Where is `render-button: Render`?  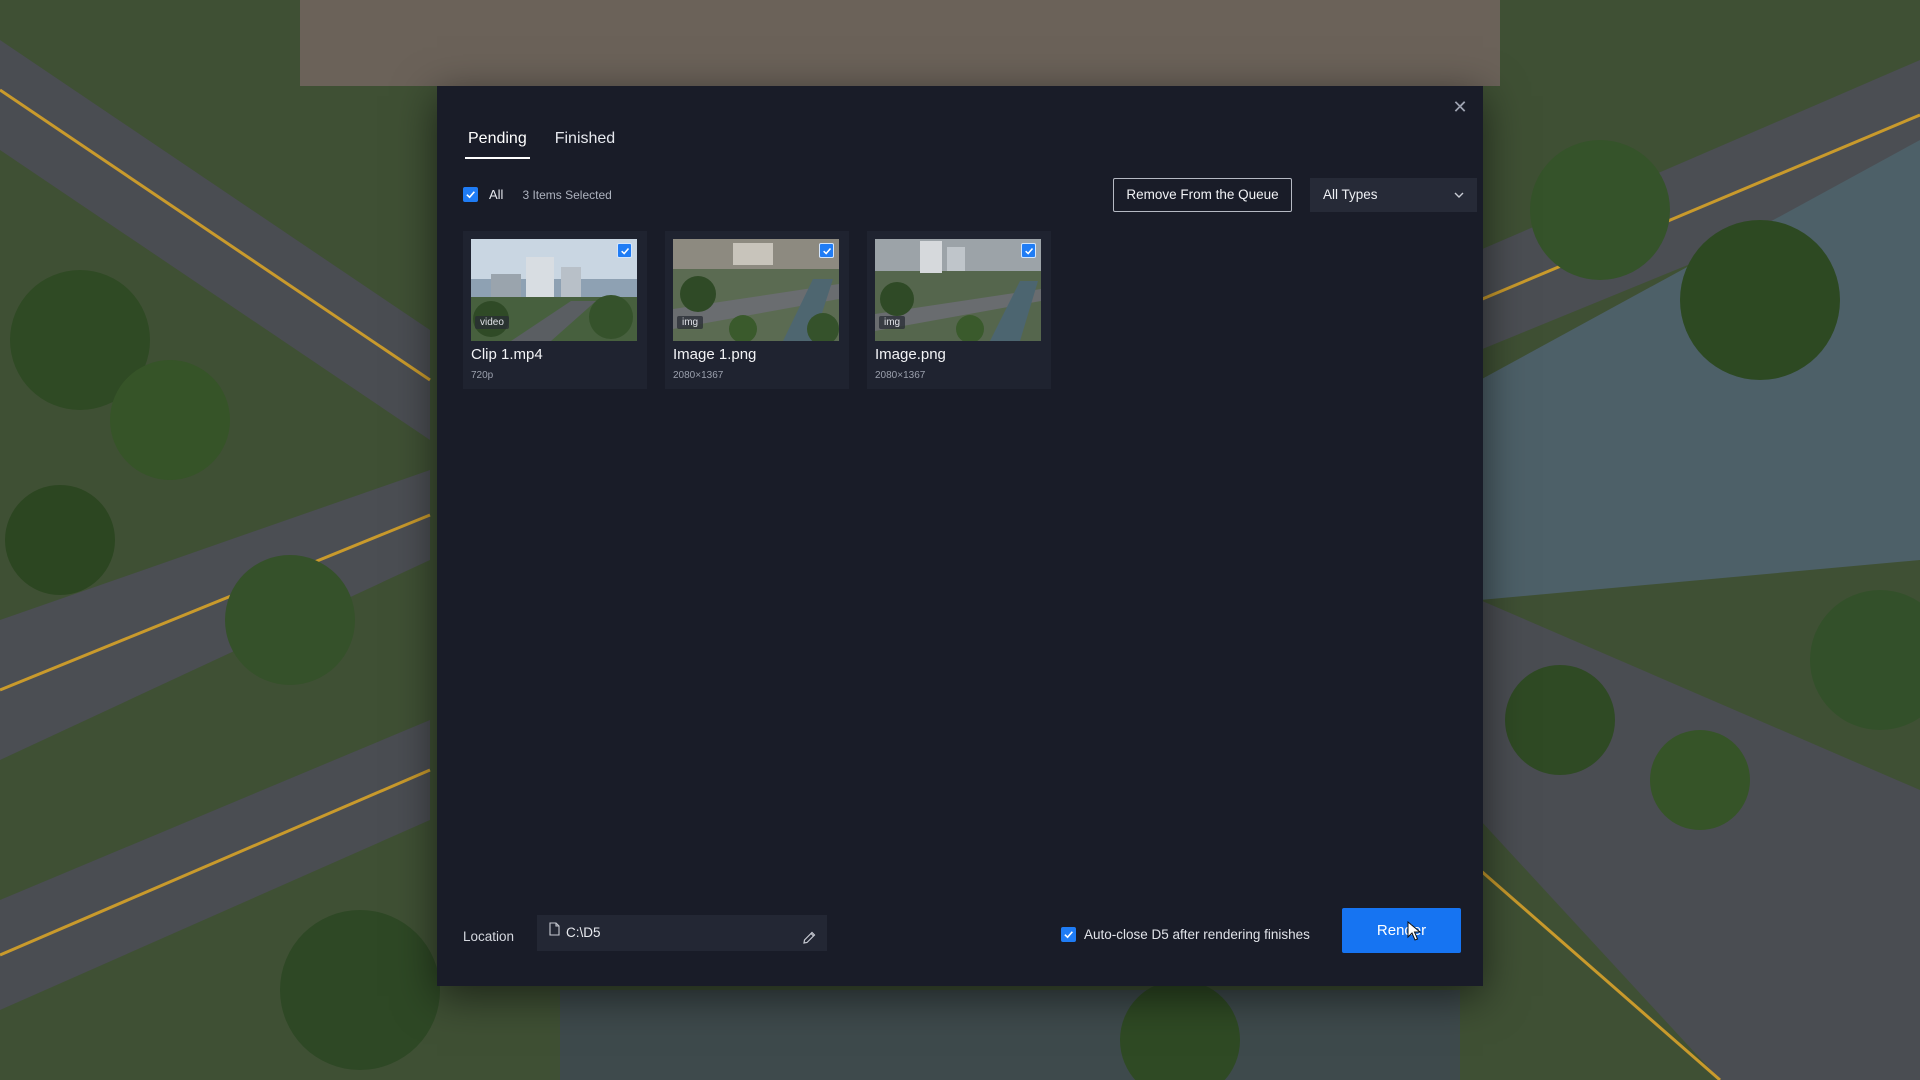
render-button: Render is located at coordinates (1401, 930).